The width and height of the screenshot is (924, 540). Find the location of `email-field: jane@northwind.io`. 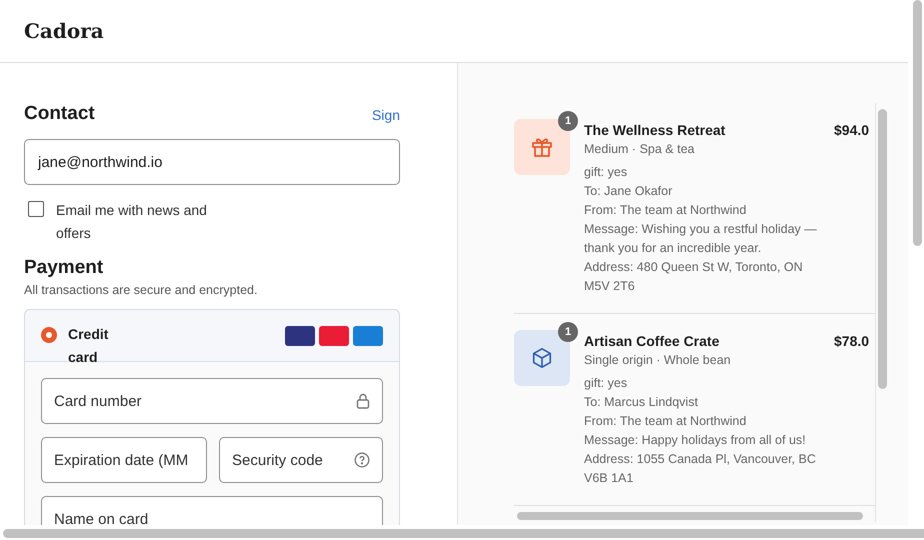

email-field: jane@northwind.io is located at coordinates (212, 162).